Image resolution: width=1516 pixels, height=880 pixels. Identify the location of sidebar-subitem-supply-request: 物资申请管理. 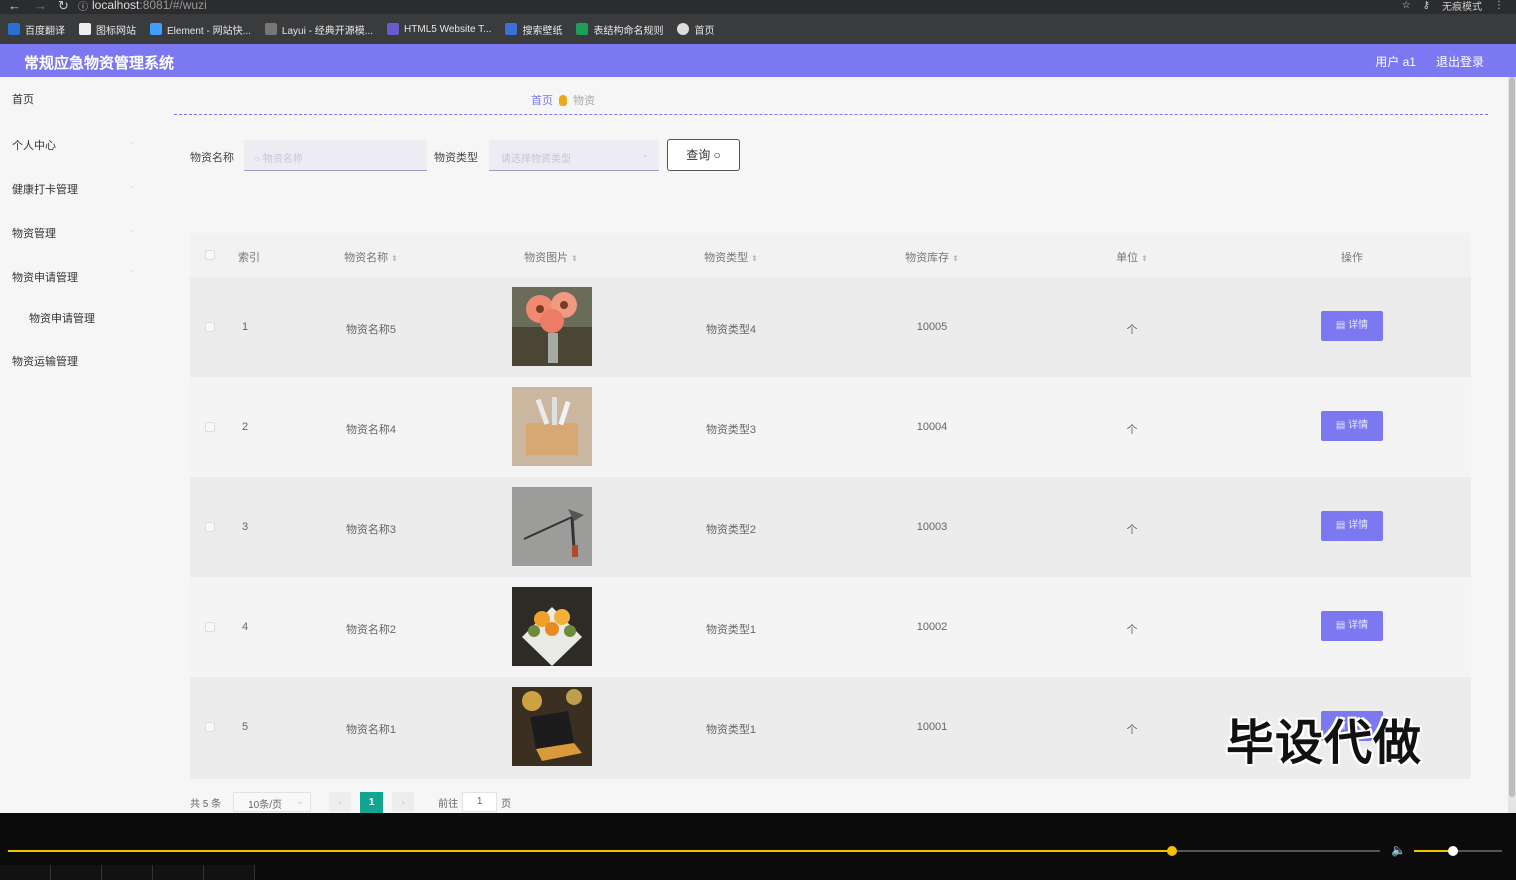
(62, 318).